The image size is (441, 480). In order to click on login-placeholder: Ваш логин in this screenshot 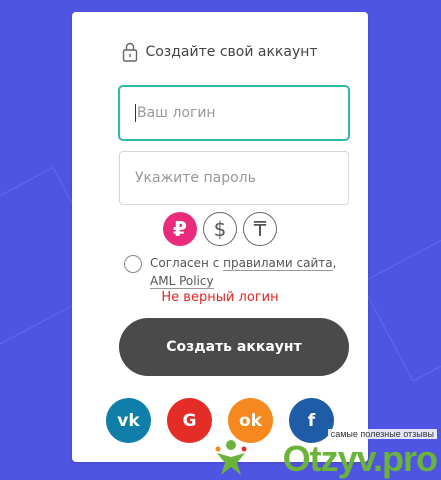, I will do `click(176, 113)`.